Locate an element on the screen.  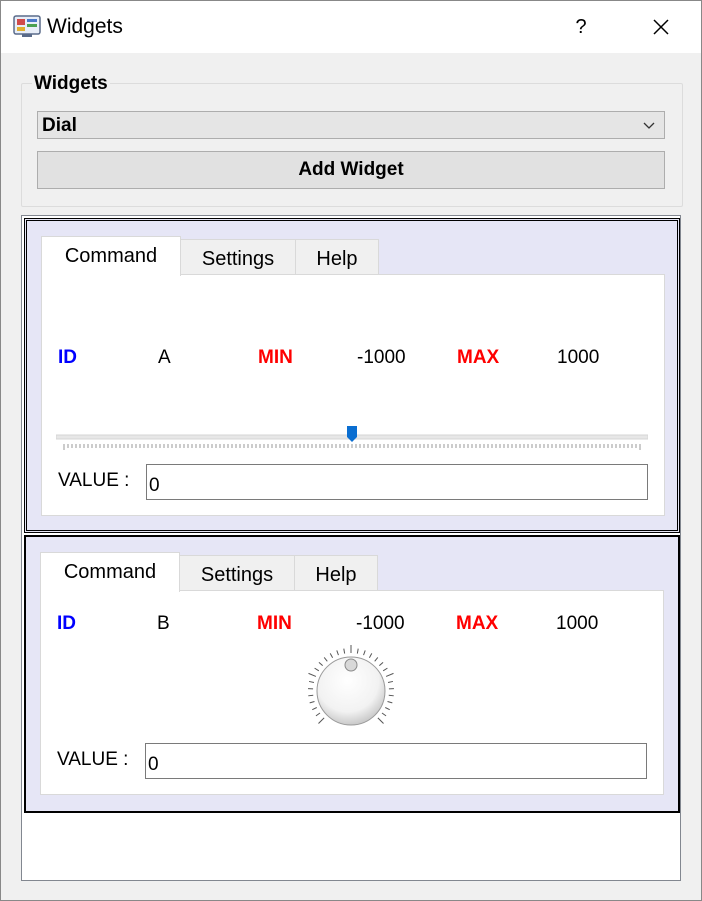
value-slider is located at coordinates (352, 440).